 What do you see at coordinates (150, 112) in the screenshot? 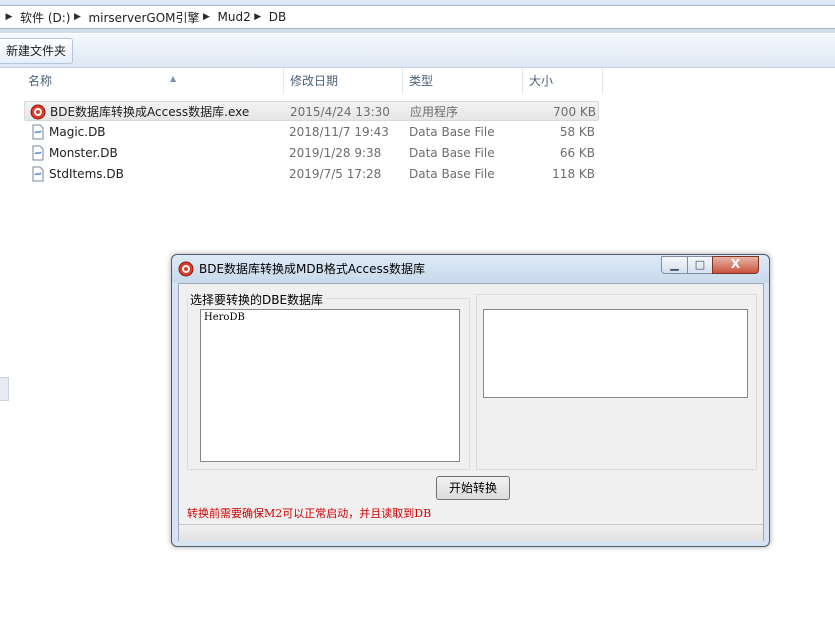
I see `file-name: BDE数据库转换成Access数据库.exe` at bounding box center [150, 112].